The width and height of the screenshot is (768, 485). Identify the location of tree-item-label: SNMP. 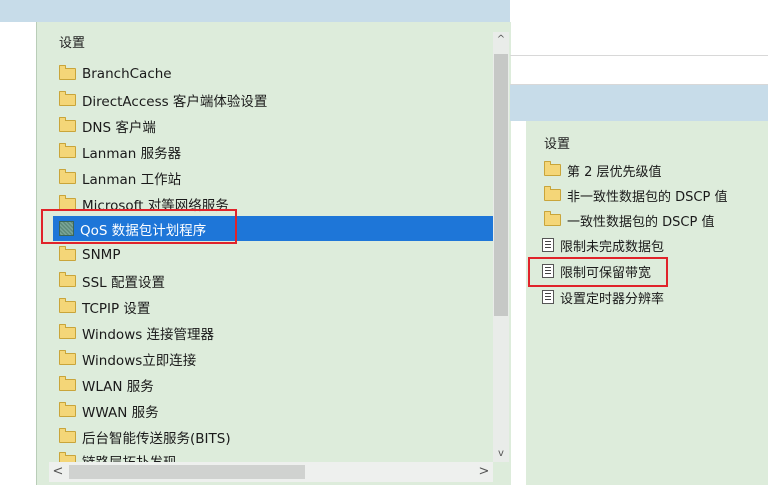
(101, 255).